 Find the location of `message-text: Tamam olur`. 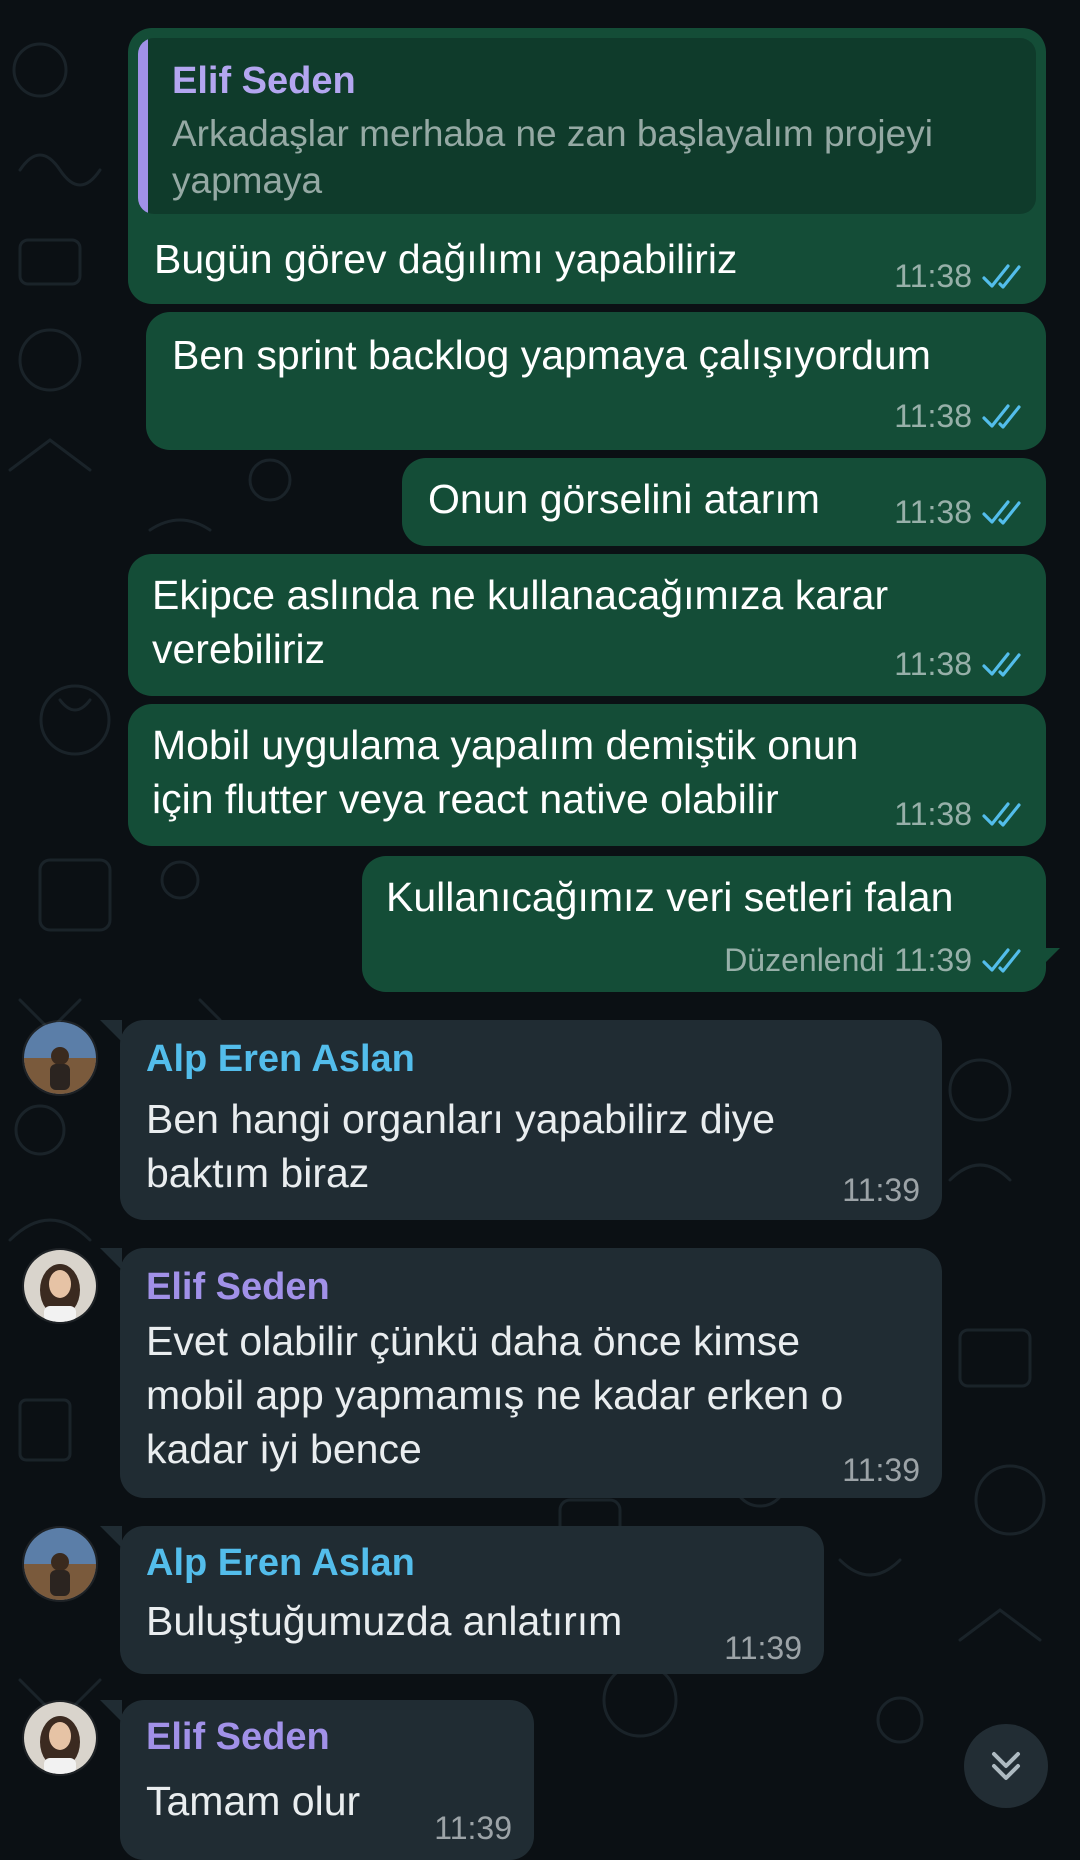

message-text: Tamam olur is located at coordinates (253, 1801).